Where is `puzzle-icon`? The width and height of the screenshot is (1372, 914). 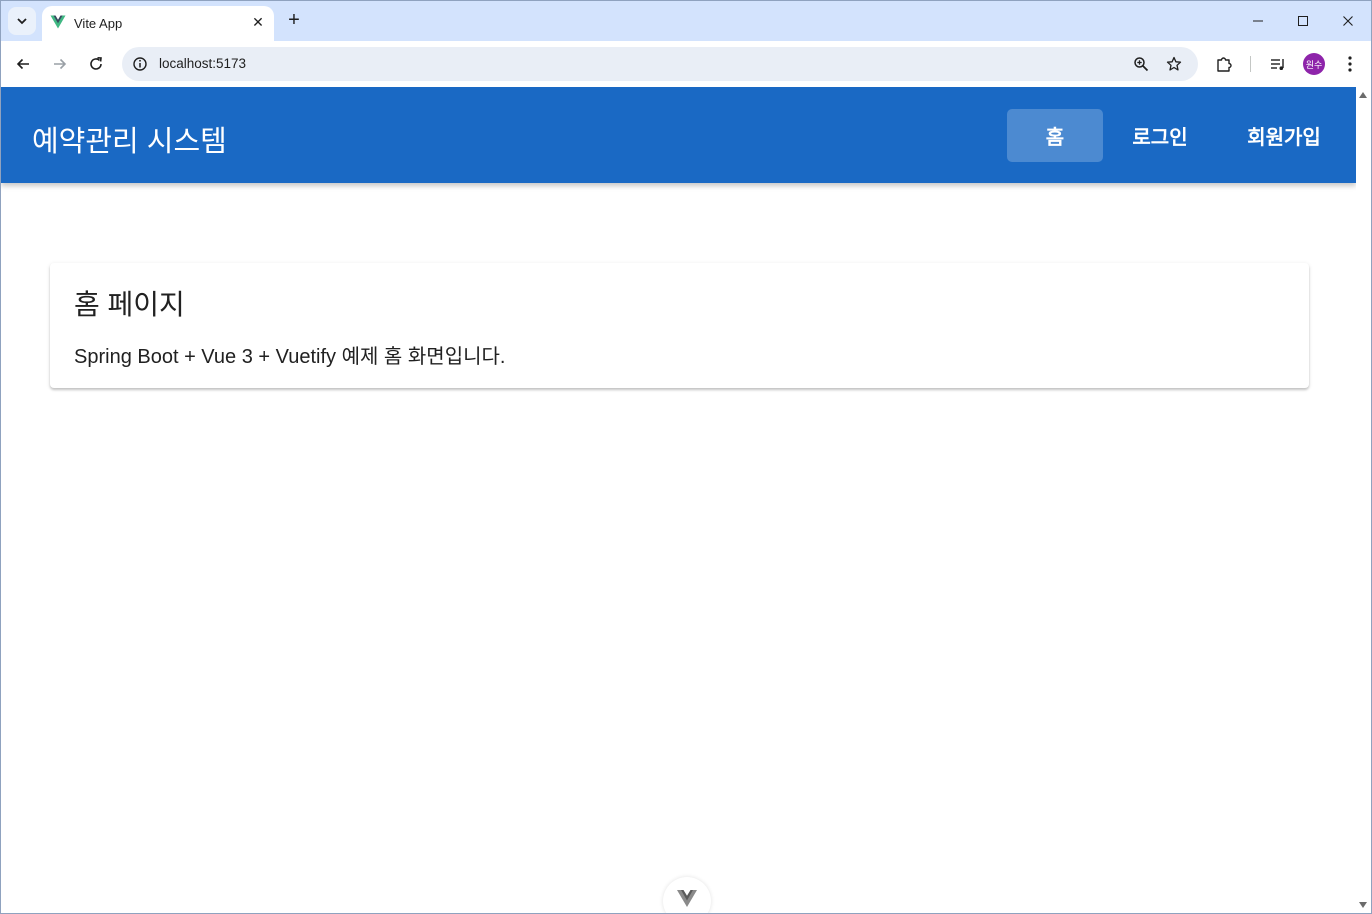
puzzle-icon is located at coordinates (1224, 64).